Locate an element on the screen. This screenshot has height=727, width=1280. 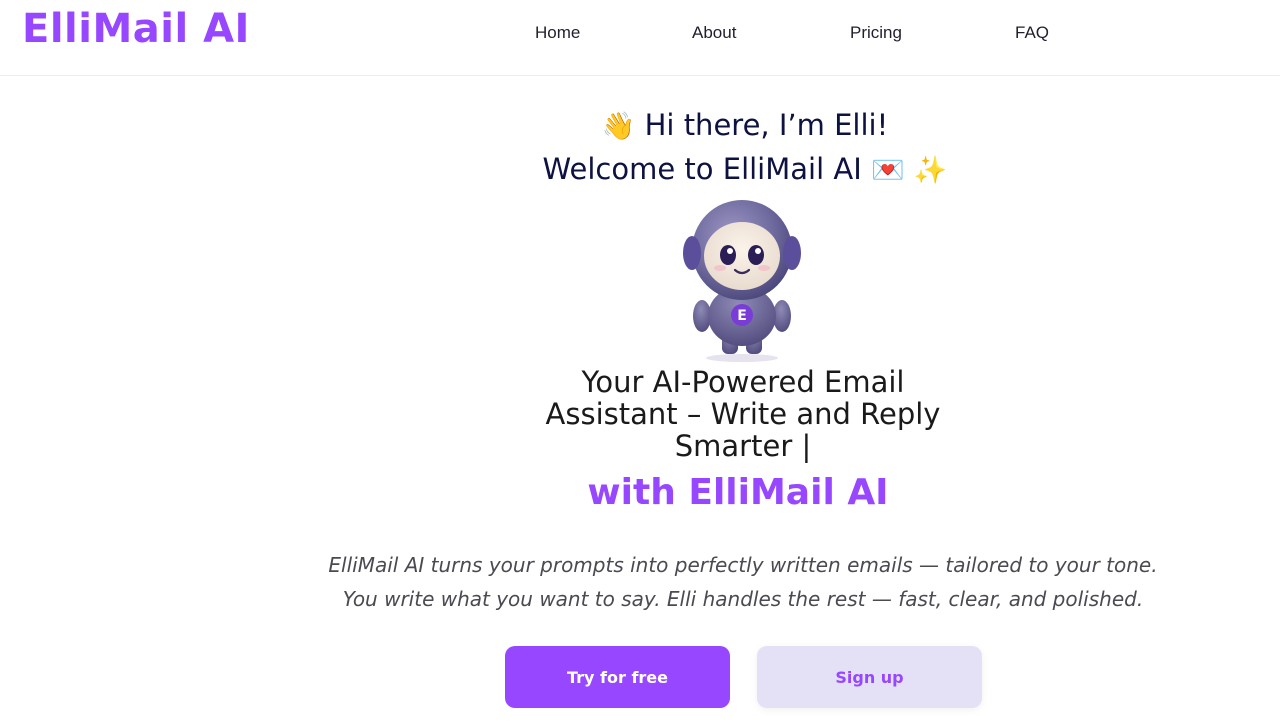
site-header: ElliMail AI Home About Pricing FAQ is located at coordinates (640, 38).